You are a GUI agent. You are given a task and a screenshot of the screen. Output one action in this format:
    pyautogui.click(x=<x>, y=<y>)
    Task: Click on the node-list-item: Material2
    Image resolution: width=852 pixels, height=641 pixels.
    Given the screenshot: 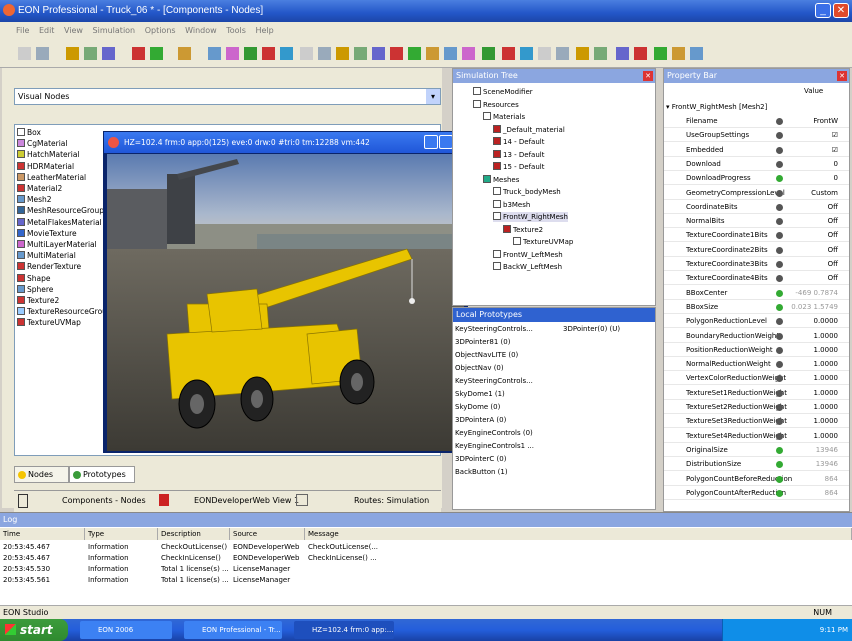 What is the action you would take?
    pyautogui.click(x=39, y=188)
    